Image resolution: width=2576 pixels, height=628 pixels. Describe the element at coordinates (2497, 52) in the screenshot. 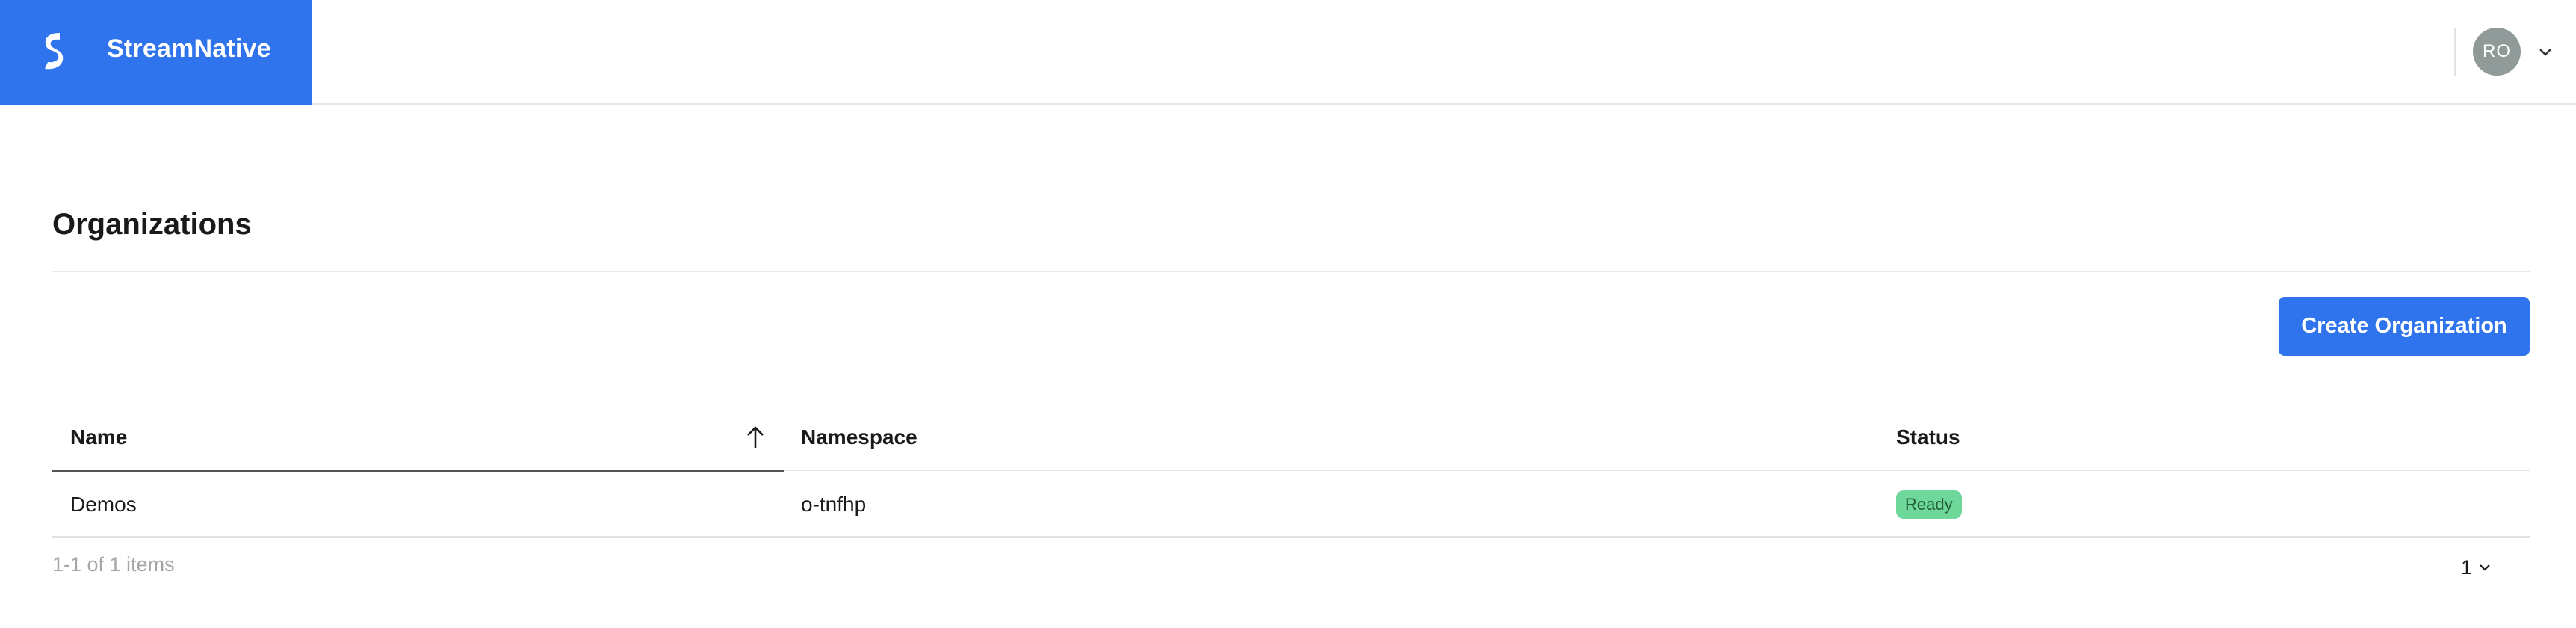

I see `user-avatar: RO` at that location.